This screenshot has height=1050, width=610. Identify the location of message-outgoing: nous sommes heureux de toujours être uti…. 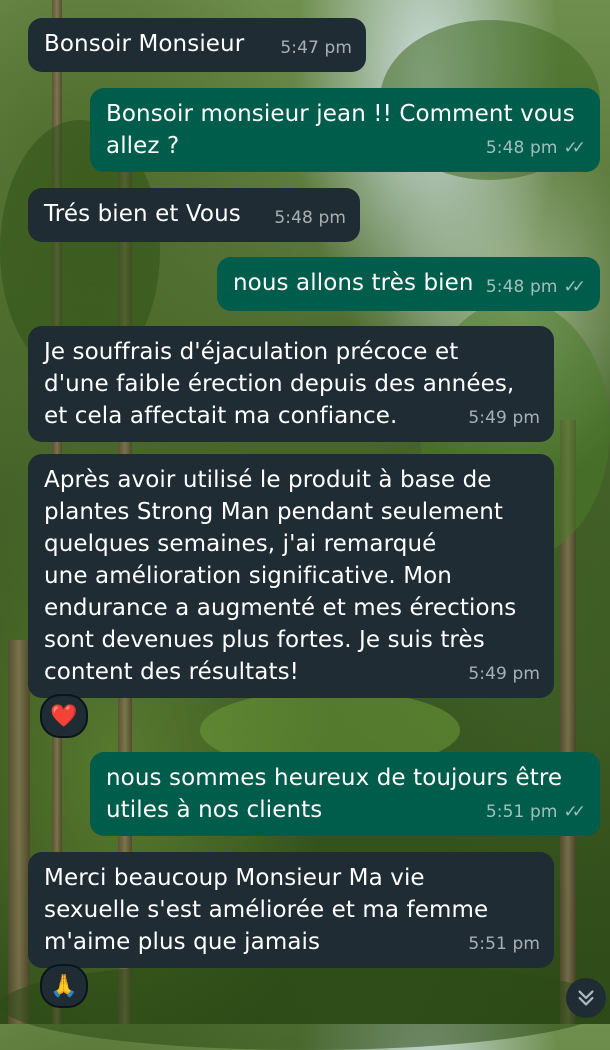
(345, 794).